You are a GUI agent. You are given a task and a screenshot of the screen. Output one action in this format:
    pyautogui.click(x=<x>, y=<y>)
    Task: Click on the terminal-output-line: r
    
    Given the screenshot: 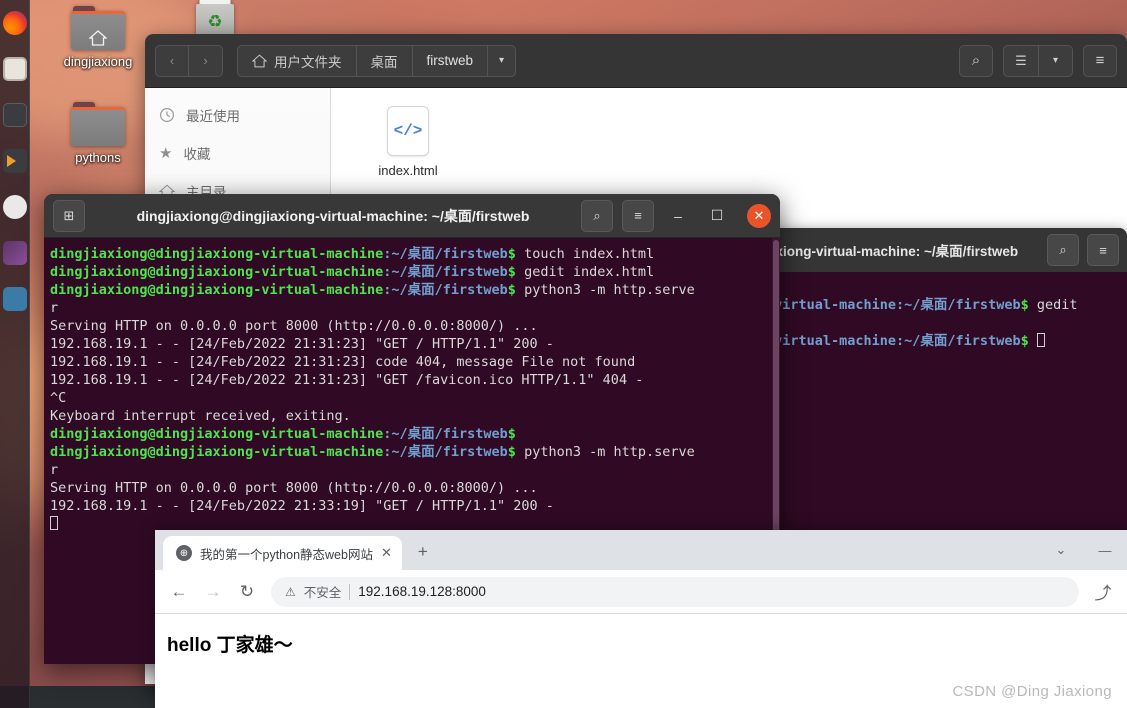 What is the action you would take?
    pyautogui.click(x=54, y=308)
    